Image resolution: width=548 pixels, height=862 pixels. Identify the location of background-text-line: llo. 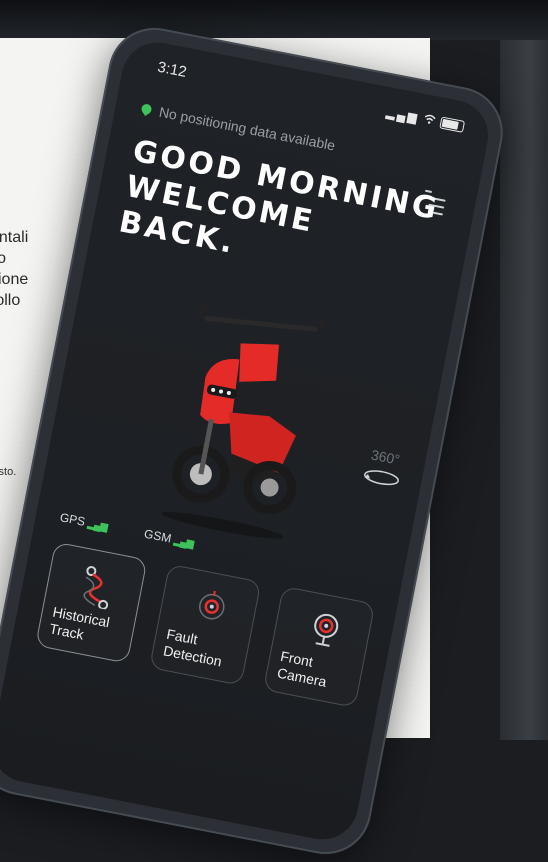
(3, 258).